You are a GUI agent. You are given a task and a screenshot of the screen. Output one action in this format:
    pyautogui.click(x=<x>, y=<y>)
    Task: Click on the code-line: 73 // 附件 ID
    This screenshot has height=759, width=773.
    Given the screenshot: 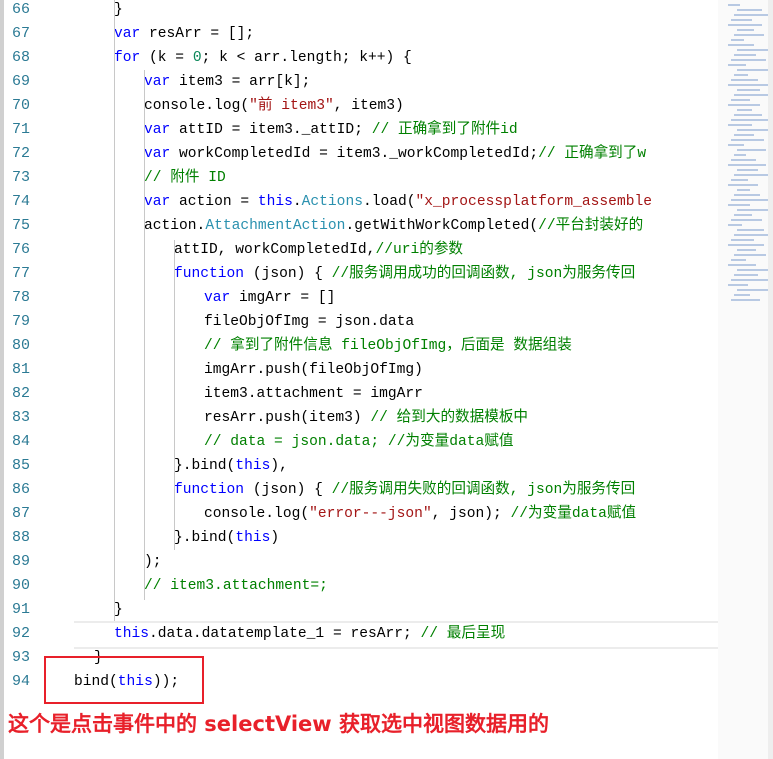 What is the action you would take?
    pyautogui.click(x=359, y=178)
    